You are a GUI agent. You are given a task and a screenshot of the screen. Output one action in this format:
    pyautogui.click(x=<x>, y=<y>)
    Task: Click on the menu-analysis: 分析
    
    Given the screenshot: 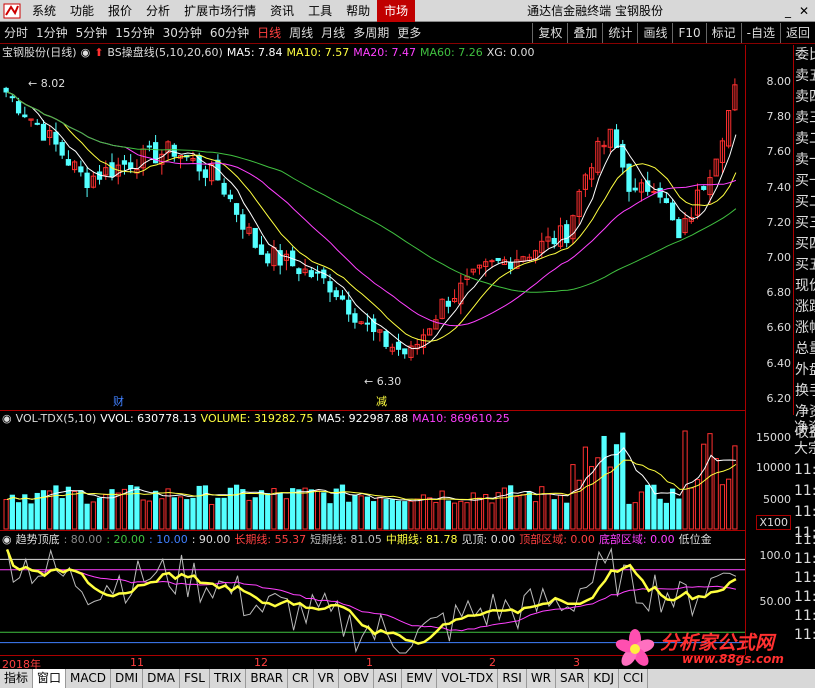 What is the action you would take?
    pyautogui.click(x=158, y=11)
    